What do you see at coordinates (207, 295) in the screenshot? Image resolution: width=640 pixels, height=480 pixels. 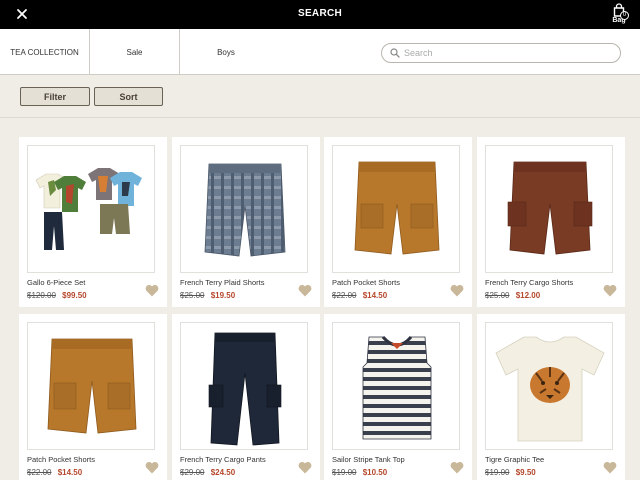 I see `product-prices: $25.00 $19.50` at bounding box center [207, 295].